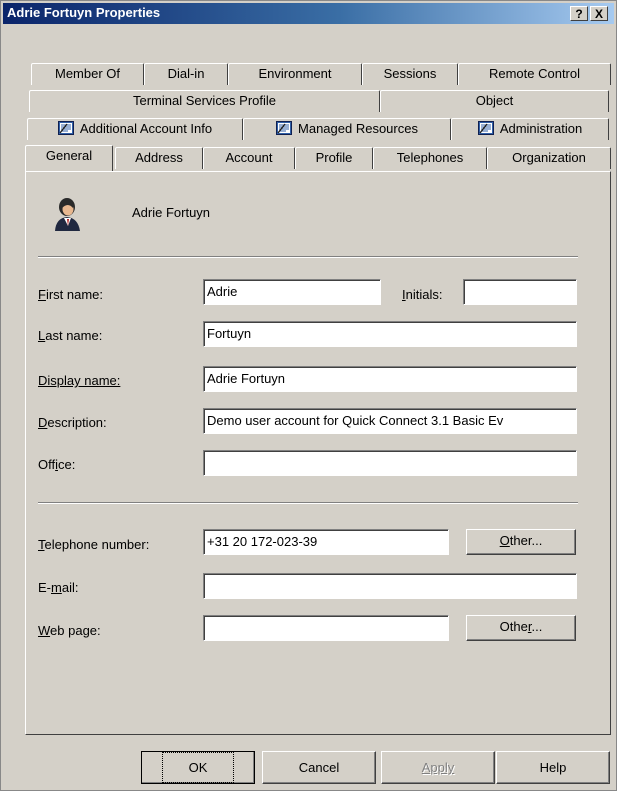  Describe the element at coordinates (69, 630) in the screenshot. I see `web-page-label: Web page:` at that location.